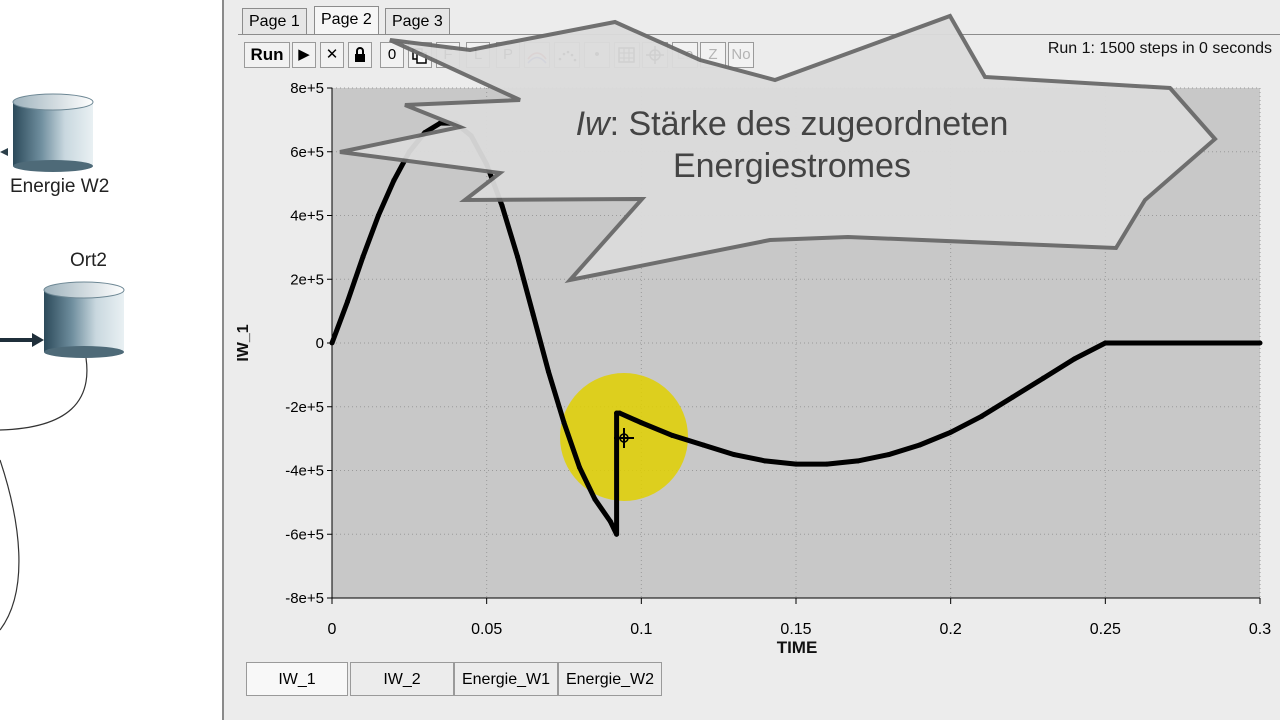  What do you see at coordinates (809, 124) in the screenshot?
I see `callout-line-1: : Stärke des zugeordneten` at bounding box center [809, 124].